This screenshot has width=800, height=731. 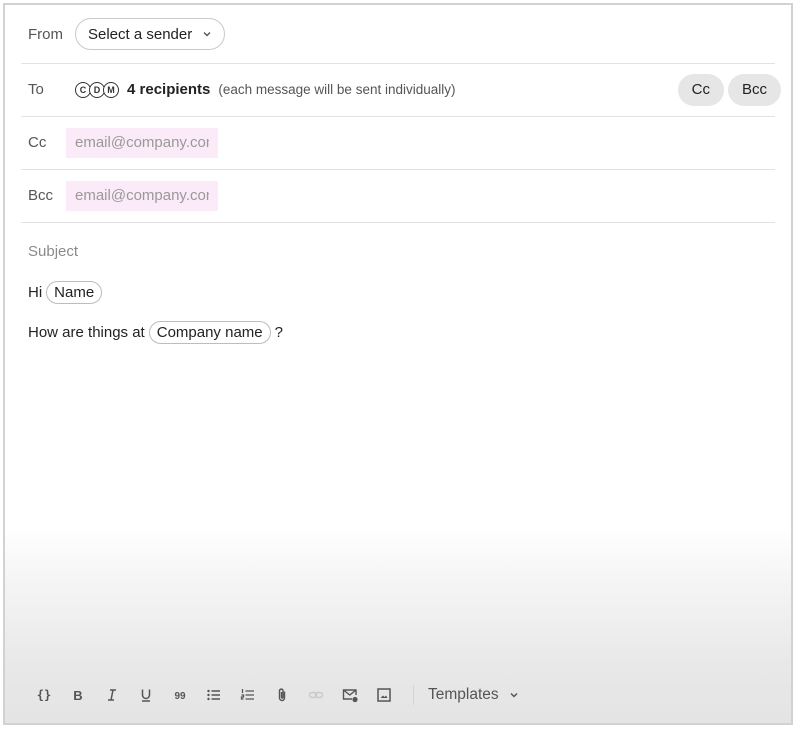 What do you see at coordinates (463, 694) in the screenshot?
I see `templates-label: Templates` at bounding box center [463, 694].